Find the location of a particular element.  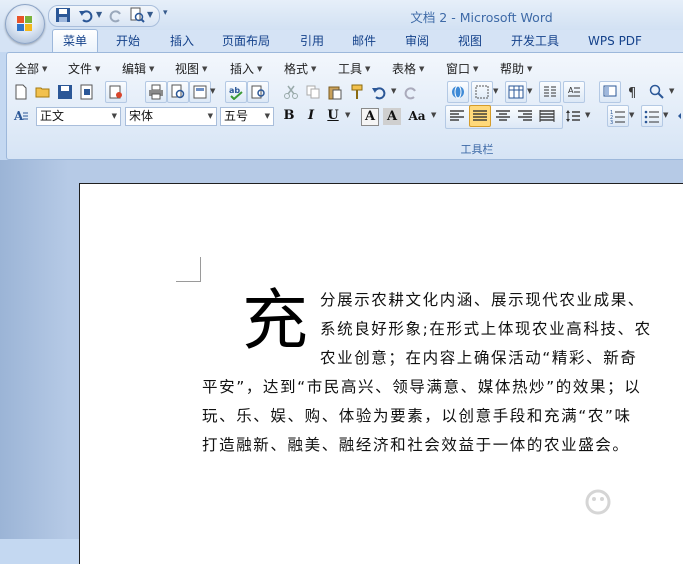

tab-references: 引用 is located at coordinates (312, 41).